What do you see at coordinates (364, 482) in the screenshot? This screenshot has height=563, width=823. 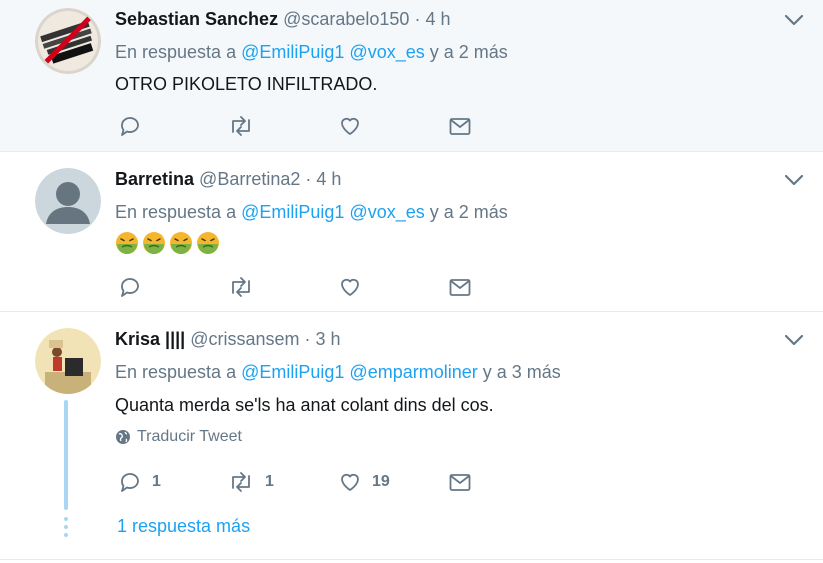 I see `like-button: 19` at bounding box center [364, 482].